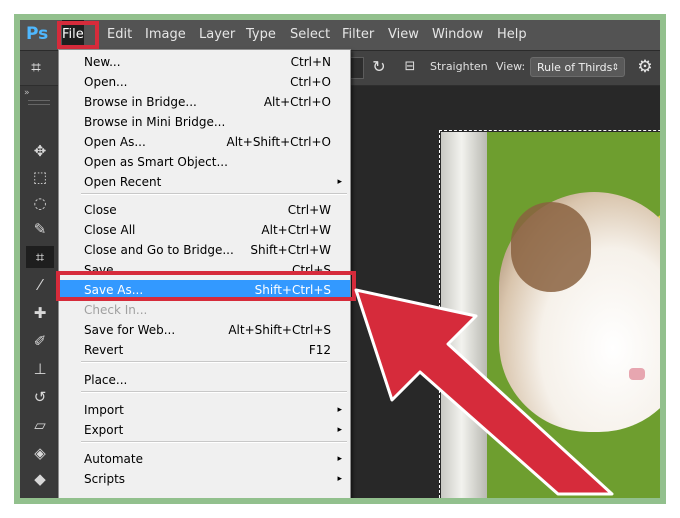 The height and width of the screenshot is (518, 680). Describe the element at coordinates (645, 67) in the screenshot. I see `gear-icon: ⚙` at that location.